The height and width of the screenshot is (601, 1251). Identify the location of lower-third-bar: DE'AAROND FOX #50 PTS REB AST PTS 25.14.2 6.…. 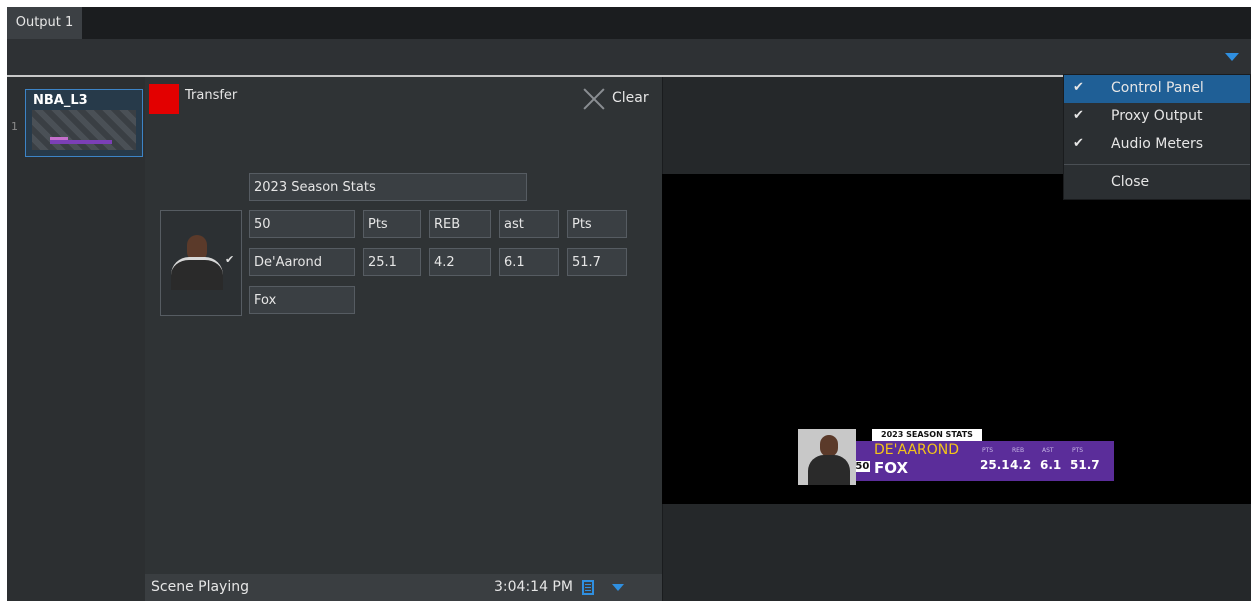
(980, 461).